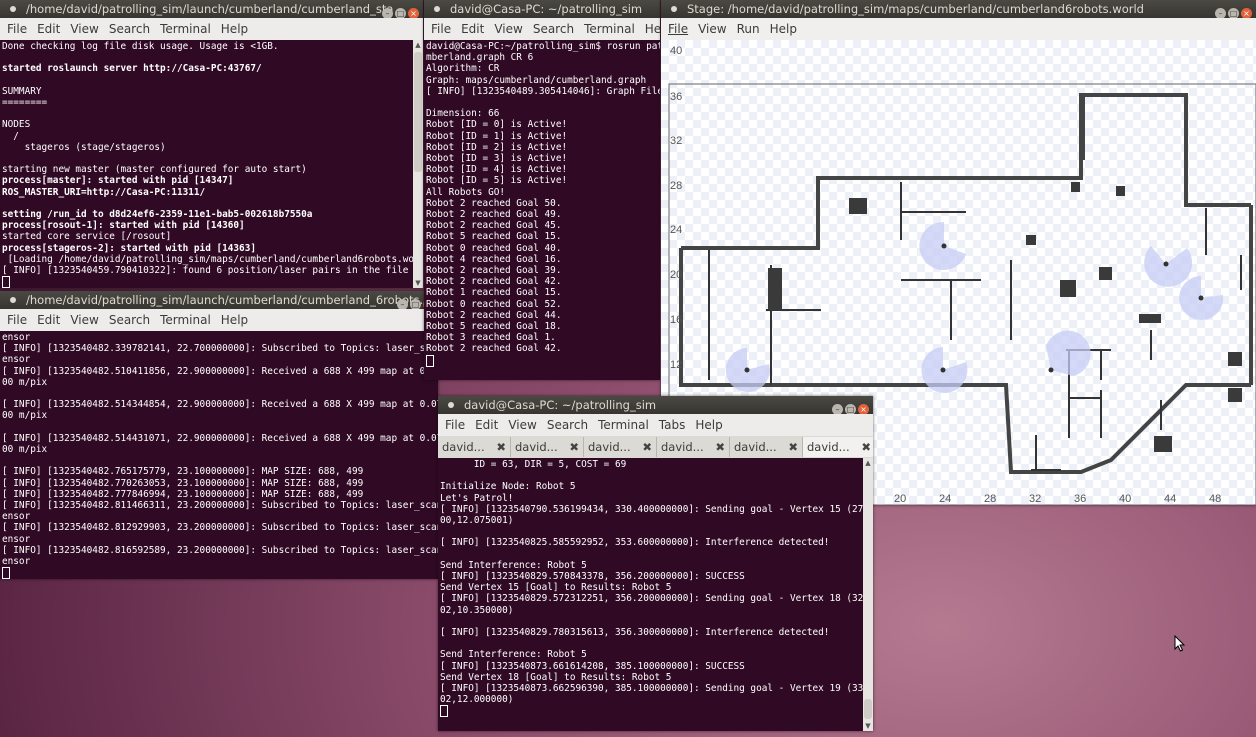  I want to click on terminal-line: Robot 2 reached Goal 42., so click(494, 282).